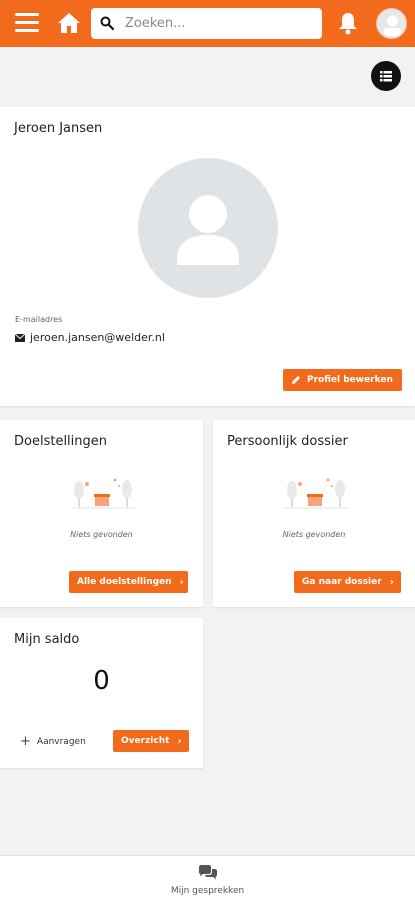  I want to click on avatar, so click(391, 23).